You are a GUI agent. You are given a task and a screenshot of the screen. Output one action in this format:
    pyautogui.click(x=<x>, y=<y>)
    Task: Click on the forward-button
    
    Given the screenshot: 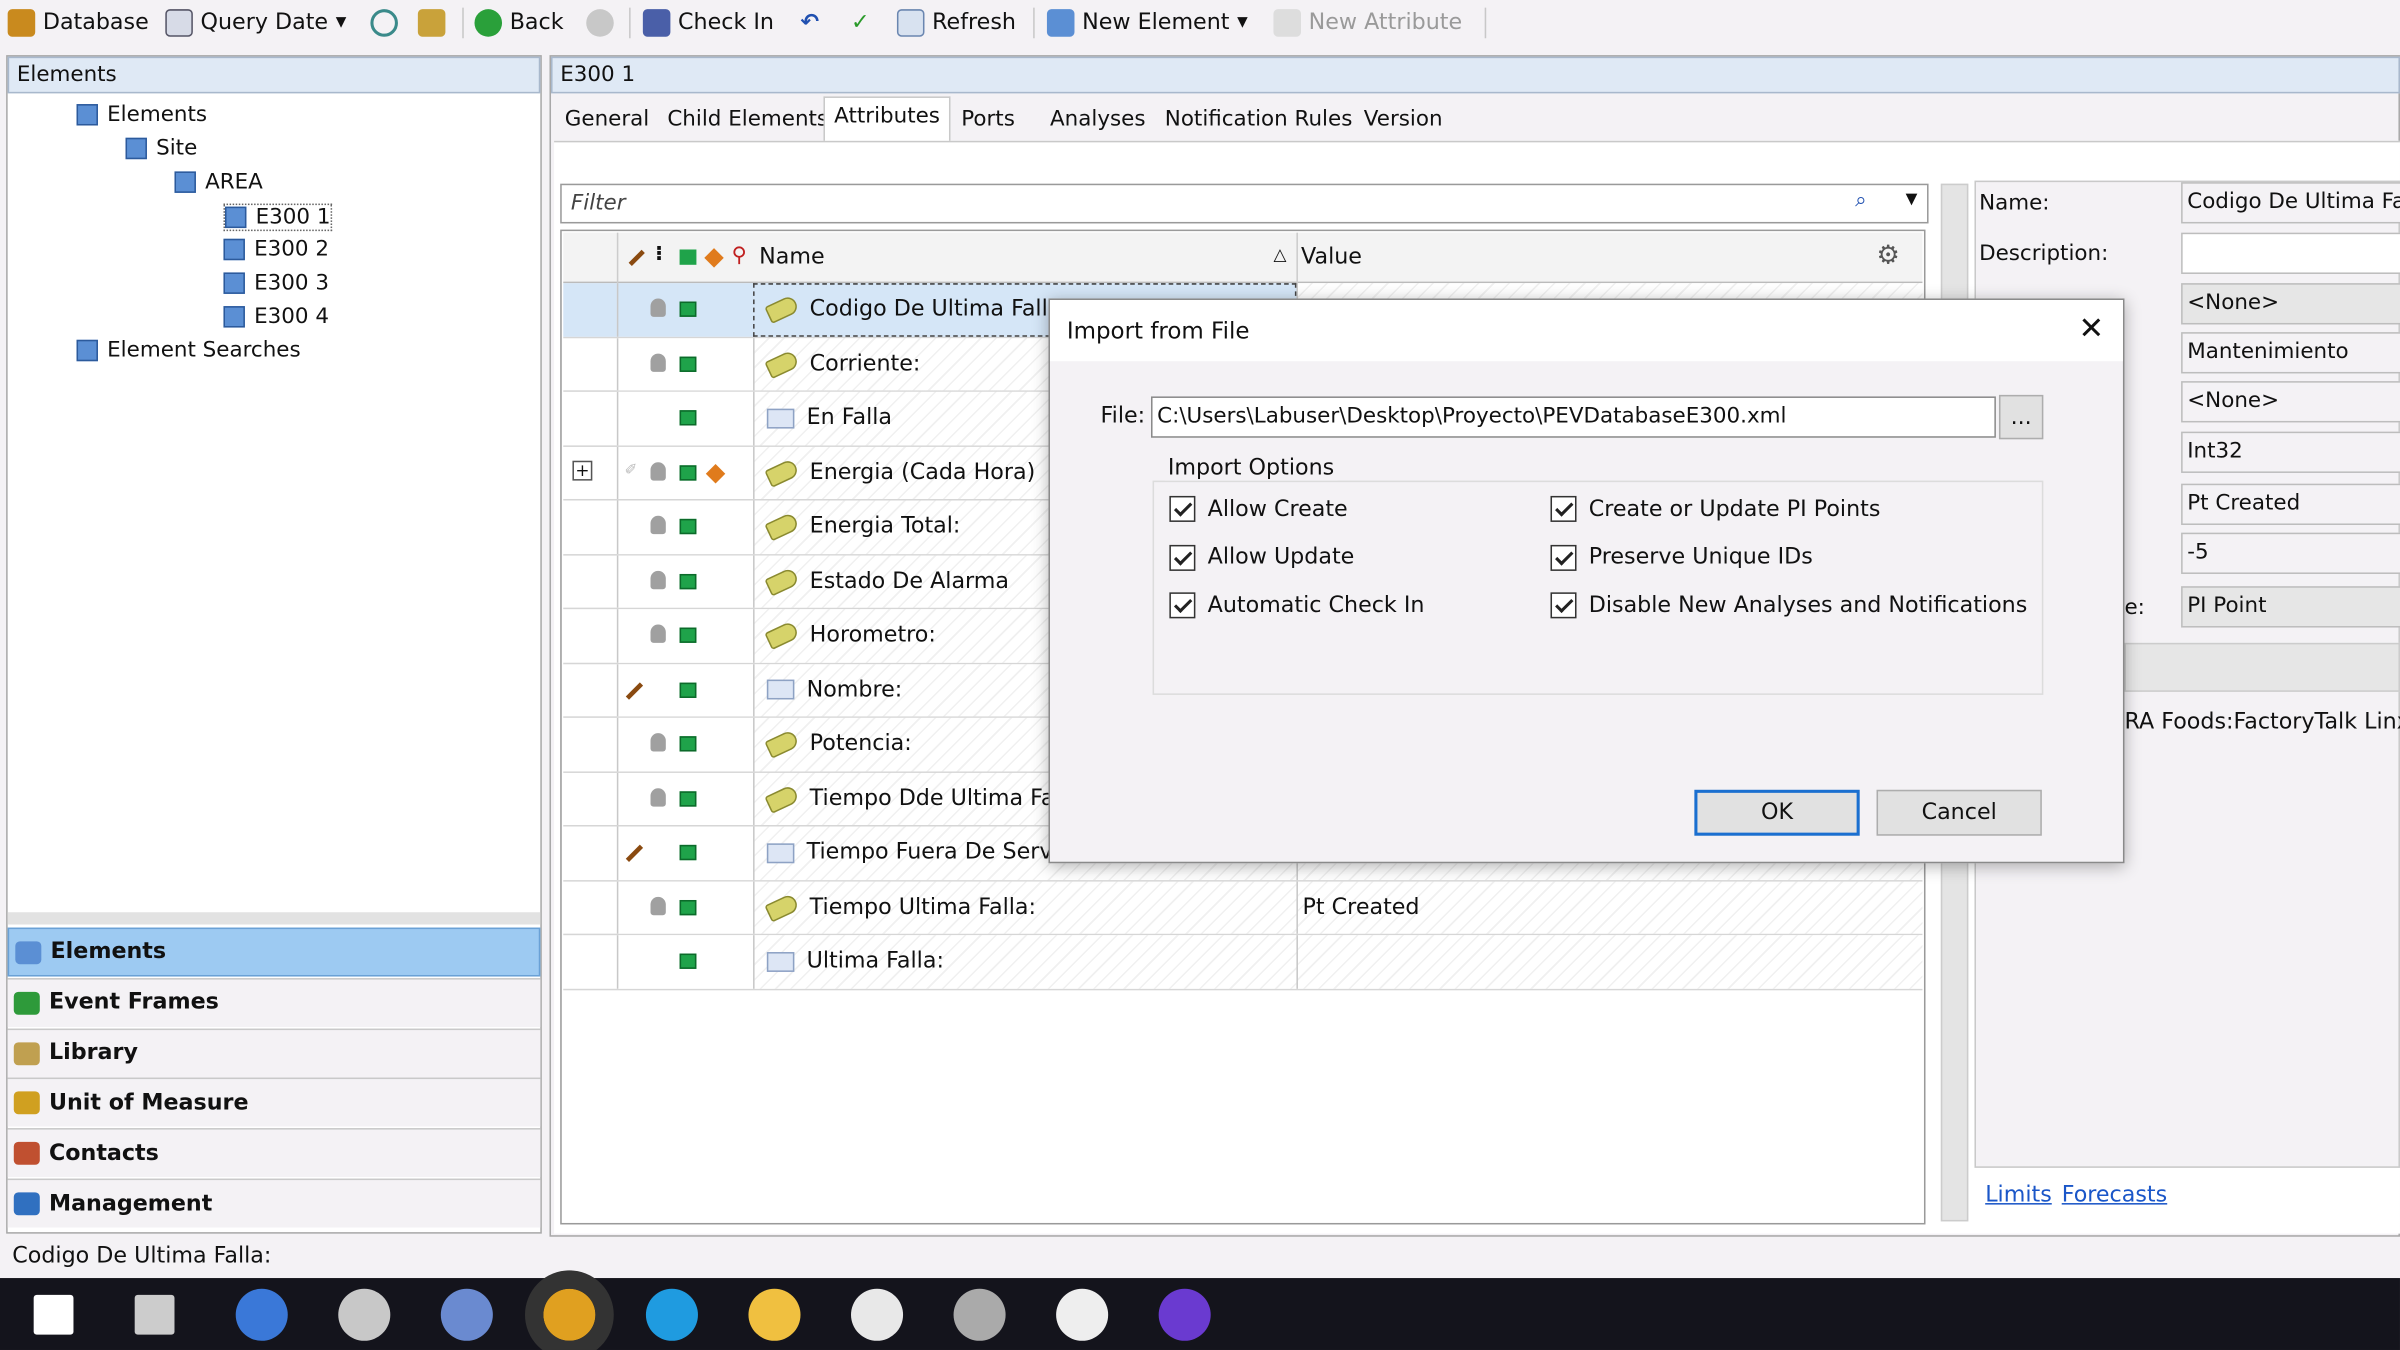 What is the action you would take?
    pyautogui.click(x=600, y=23)
    